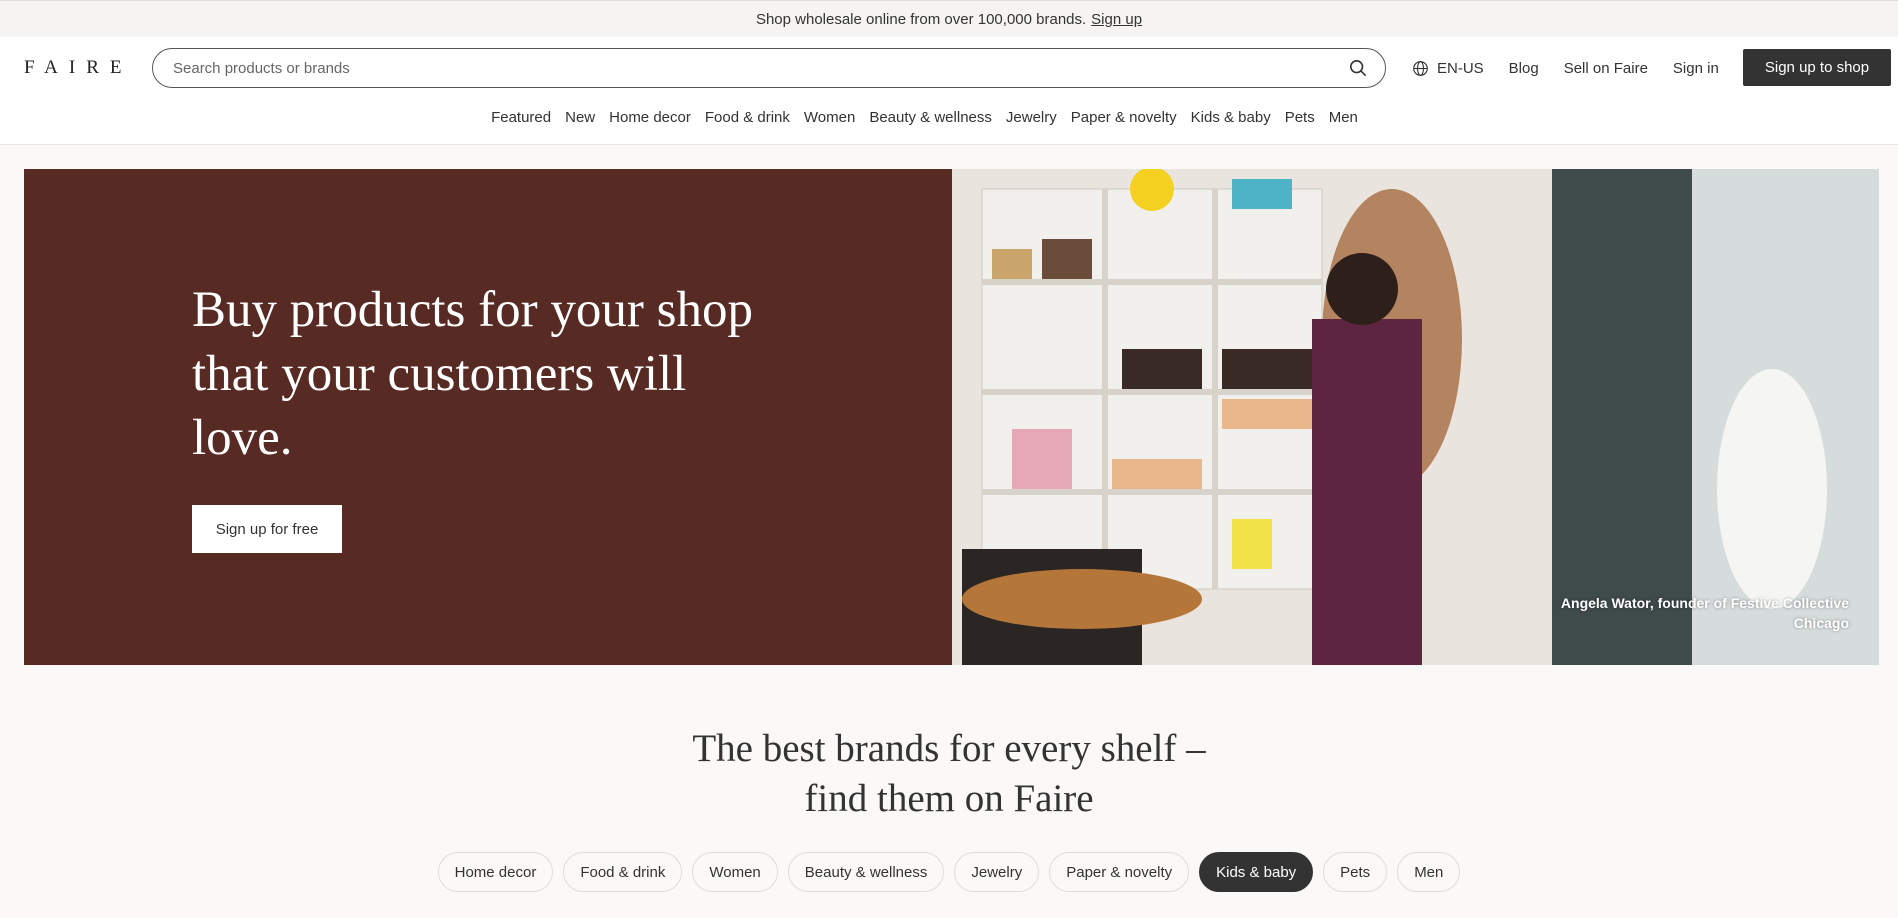 This screenshot has height=918, width=1898. Describe the element at coordinates (1420, 68) in the screenshot. I see `globe-icon` at that location.